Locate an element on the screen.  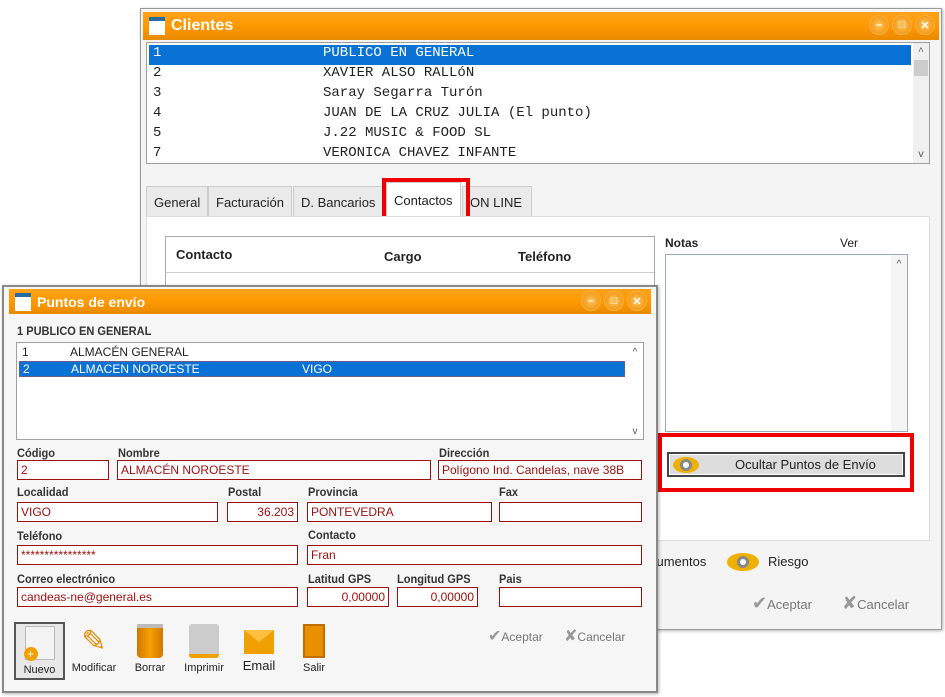
tab-label: ON LINE is located at coordinates (496, 202).